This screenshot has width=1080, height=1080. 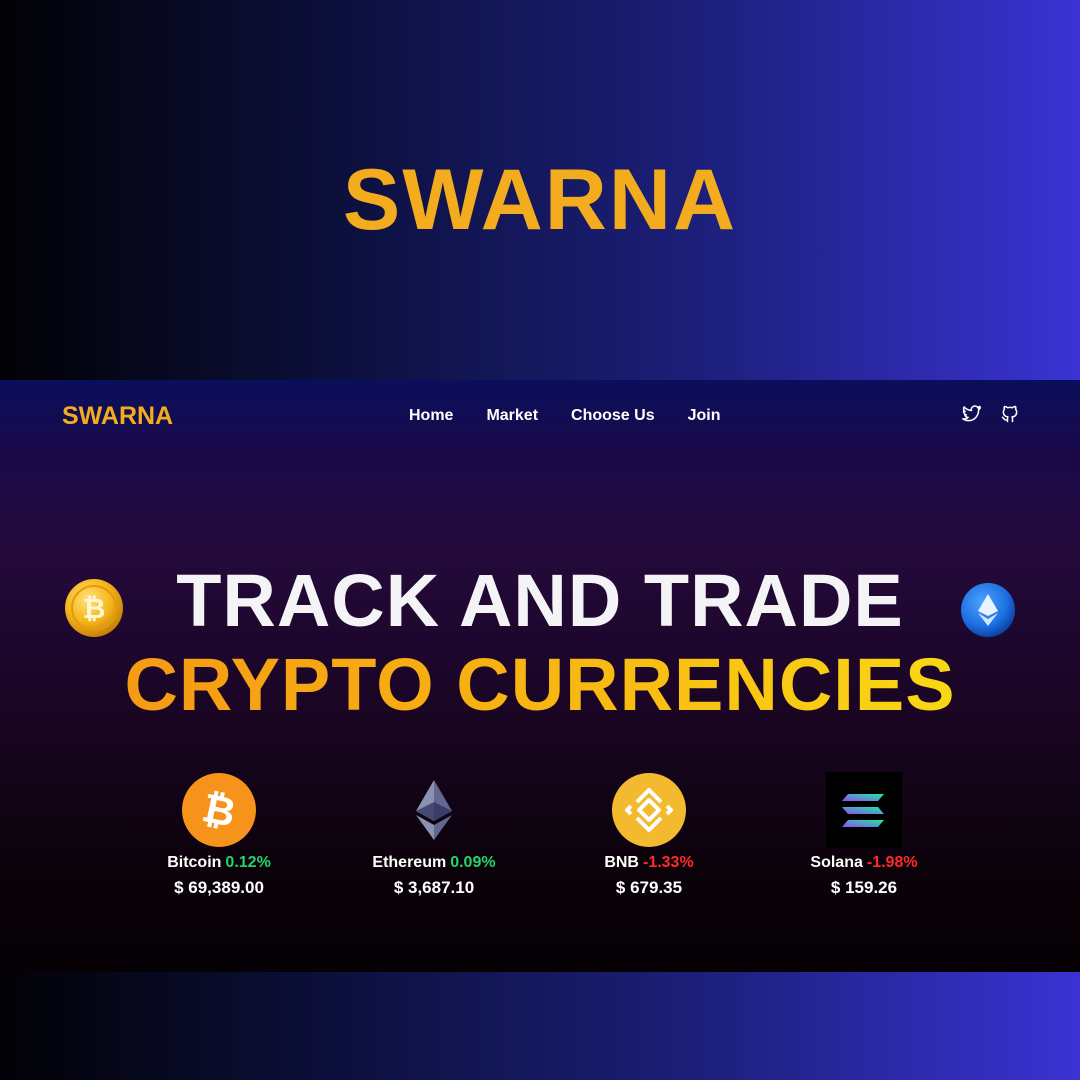 What do you see at coordinates (512, 416) in the screenshot?
I see `nav-link-market: Market` at bounding box center [512, 416].